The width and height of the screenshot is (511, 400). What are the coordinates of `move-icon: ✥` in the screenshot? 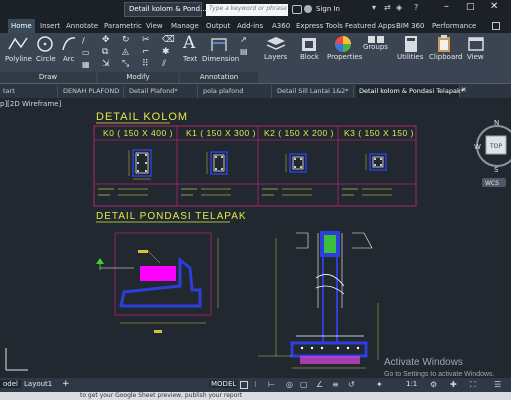 It's located at (106, 40).